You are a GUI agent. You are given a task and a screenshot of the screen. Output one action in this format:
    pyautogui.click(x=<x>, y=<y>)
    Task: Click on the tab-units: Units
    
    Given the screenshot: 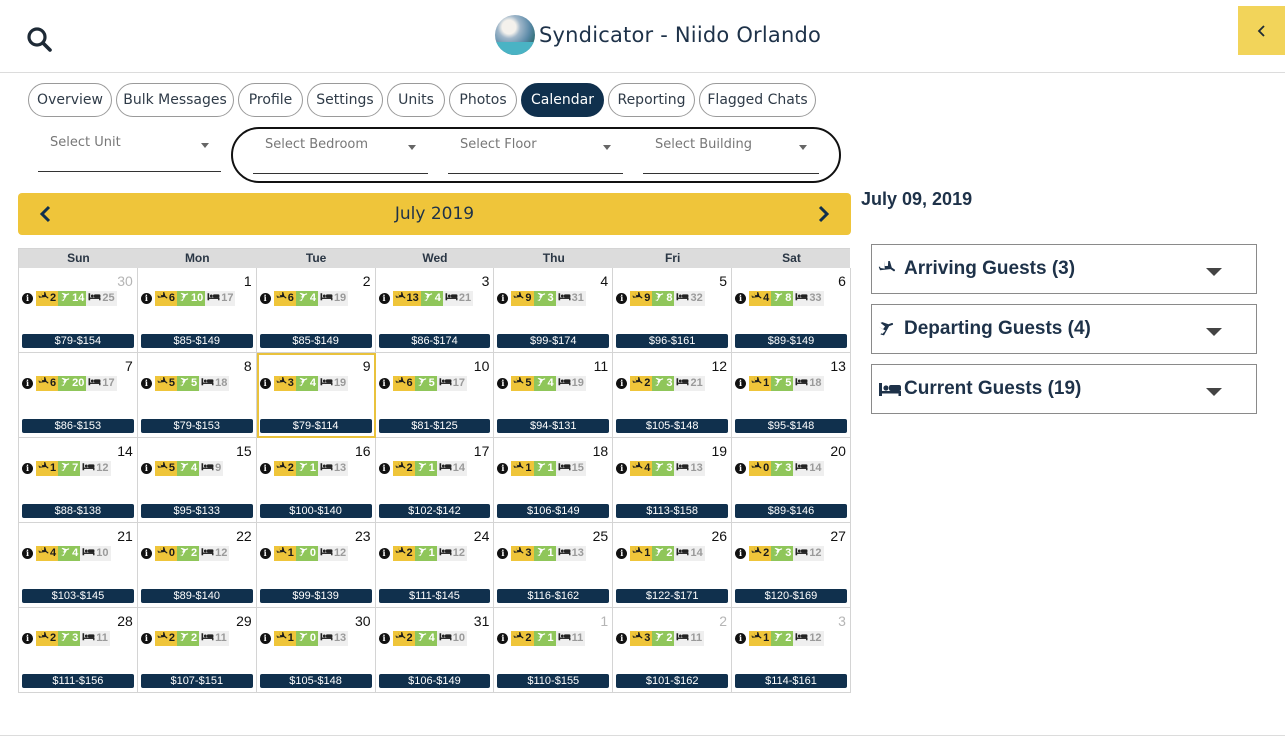 What is the action you would take?
    pyautogui.click(x=416, y=100)
    